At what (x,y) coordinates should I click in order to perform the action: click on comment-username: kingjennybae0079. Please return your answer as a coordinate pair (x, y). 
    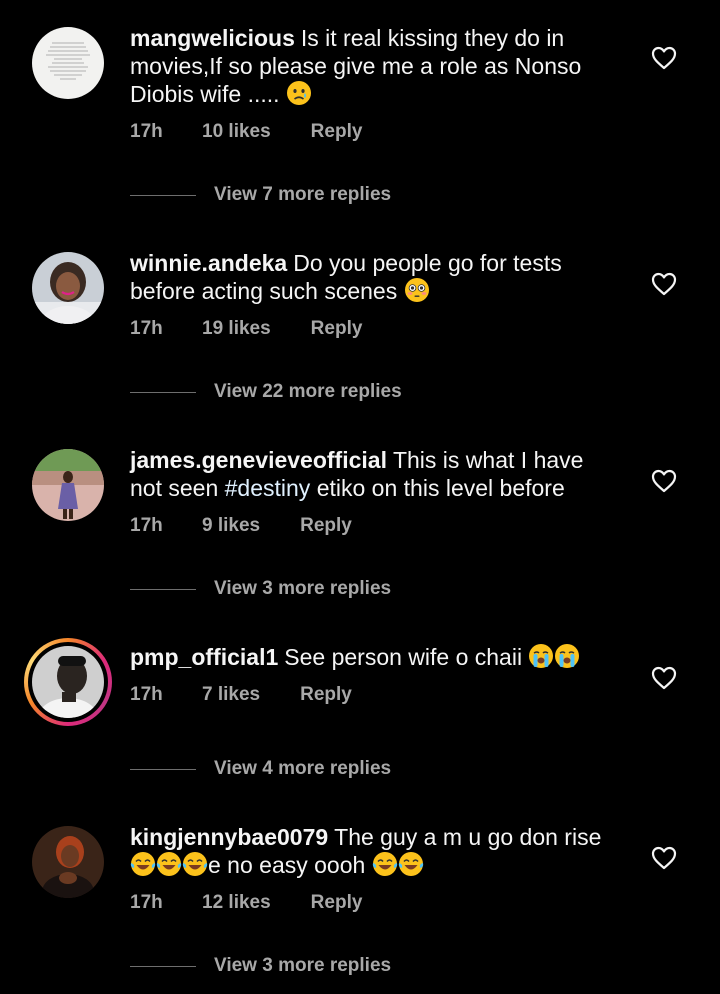
    Looking at the image, I should click on (229, 837).